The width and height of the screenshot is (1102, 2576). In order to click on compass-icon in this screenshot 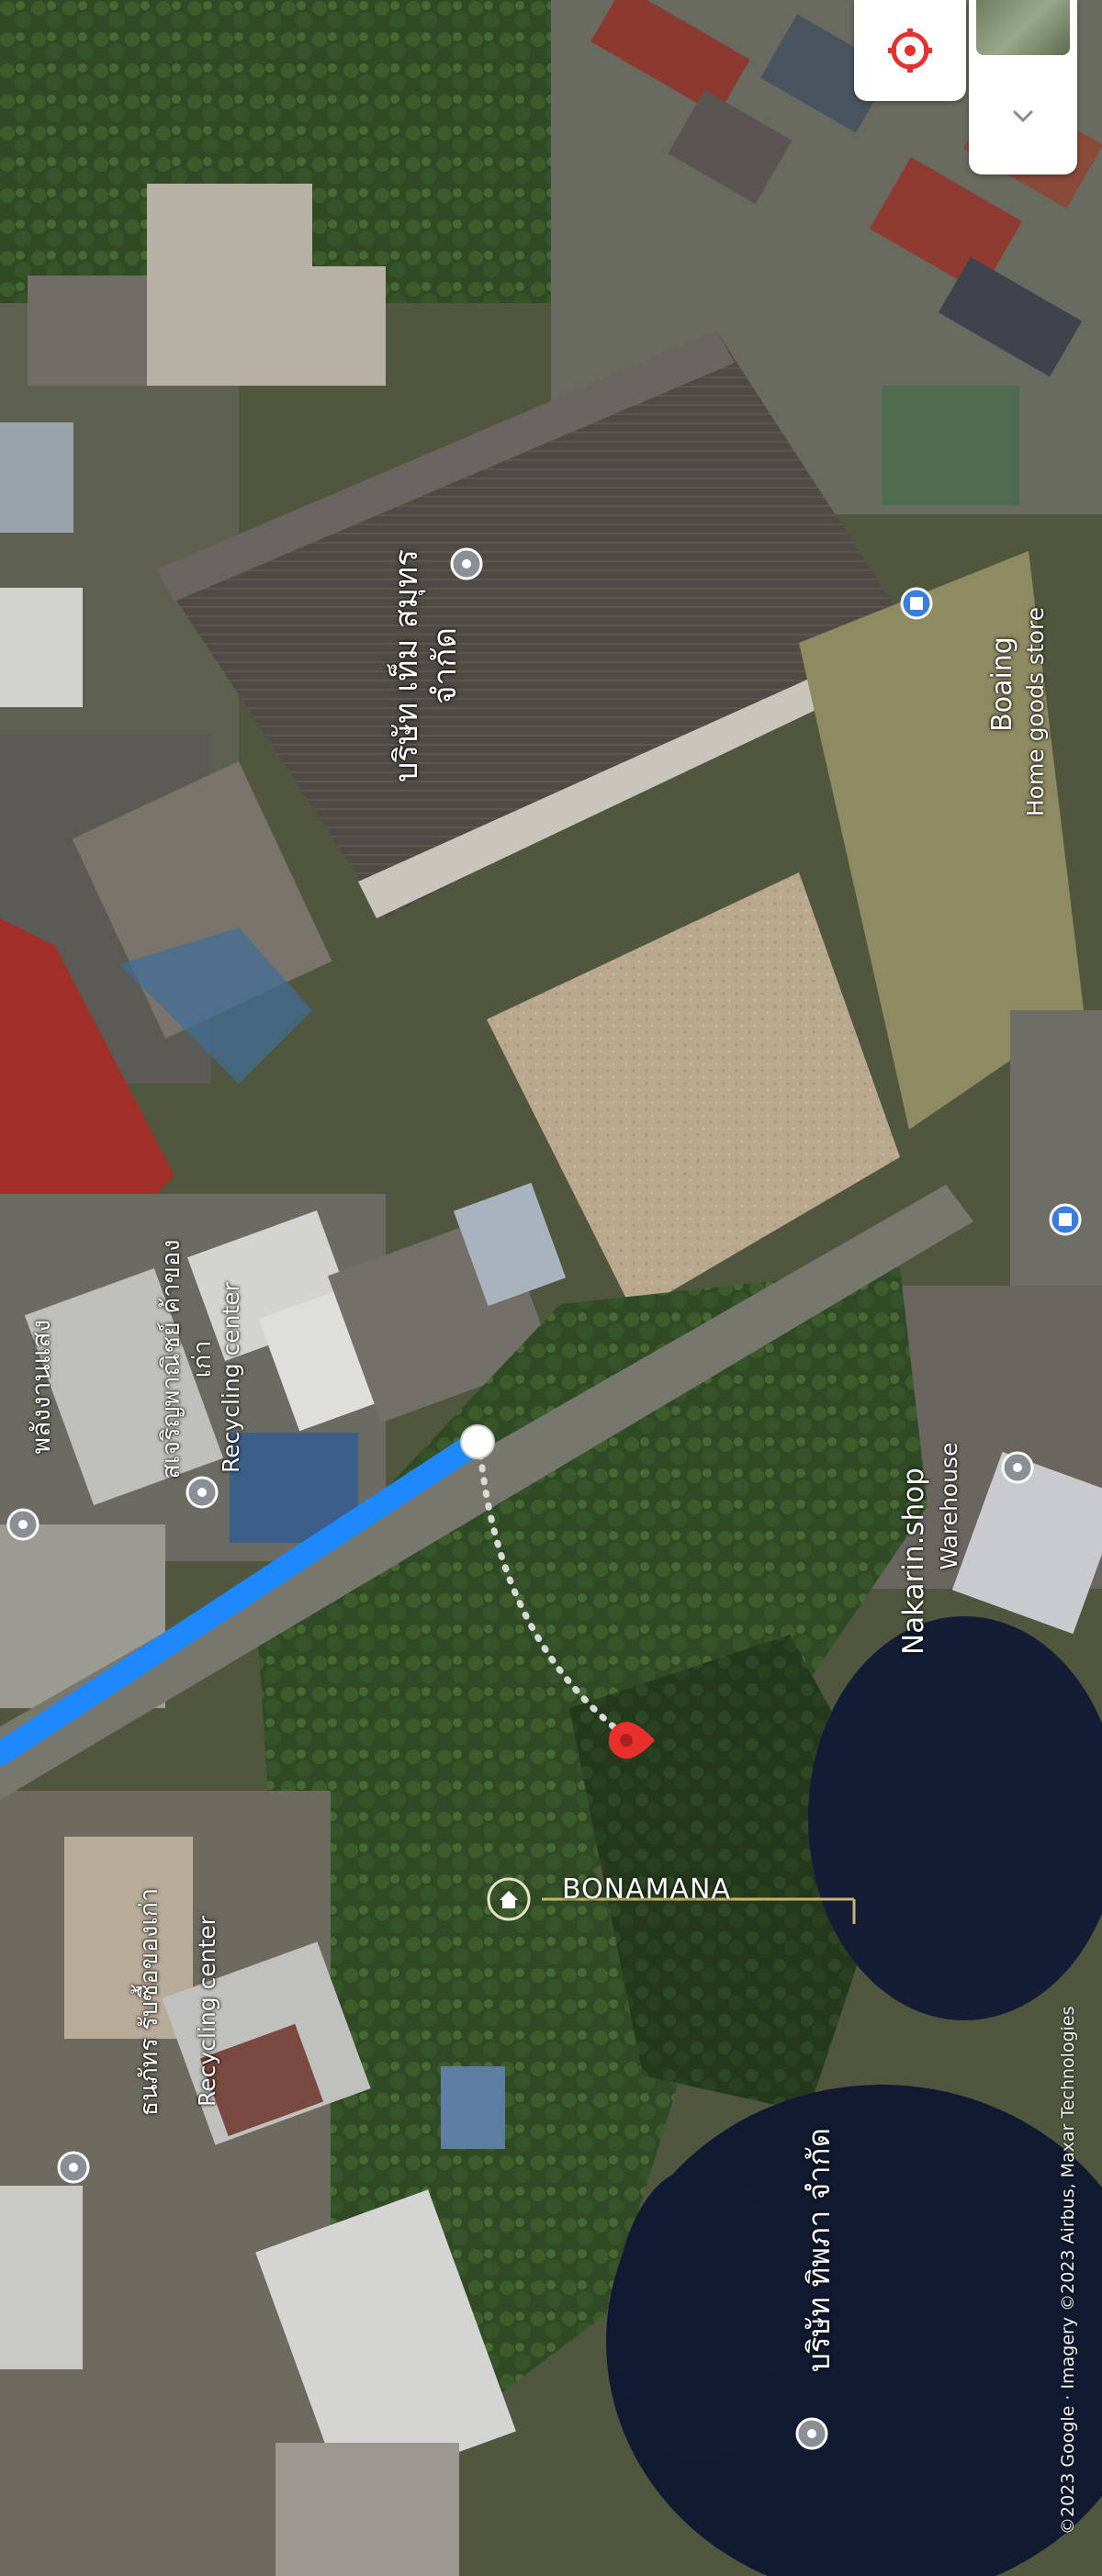, I will do `click(910, 50)`.